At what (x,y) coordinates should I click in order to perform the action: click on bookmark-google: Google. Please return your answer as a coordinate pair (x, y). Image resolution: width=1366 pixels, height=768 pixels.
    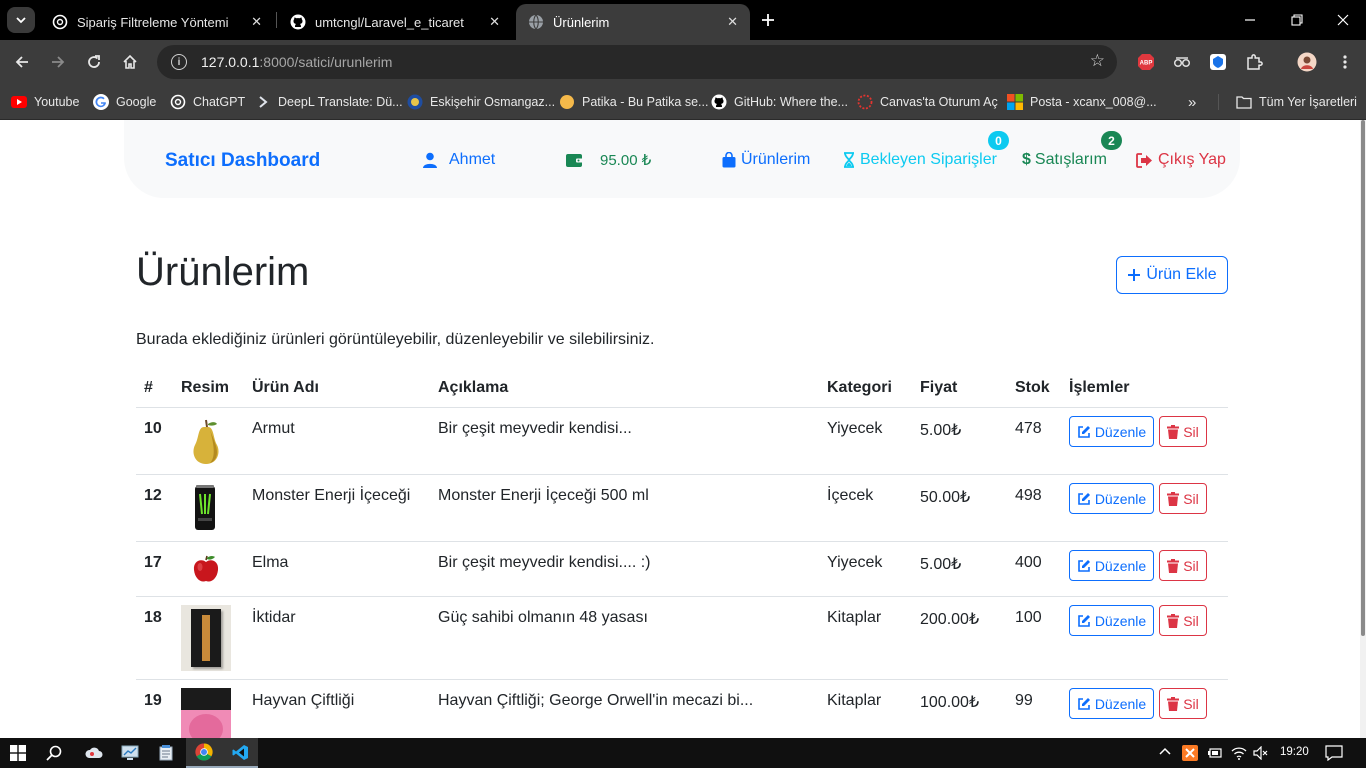
    Looking at the image, I should click on (124, 102).